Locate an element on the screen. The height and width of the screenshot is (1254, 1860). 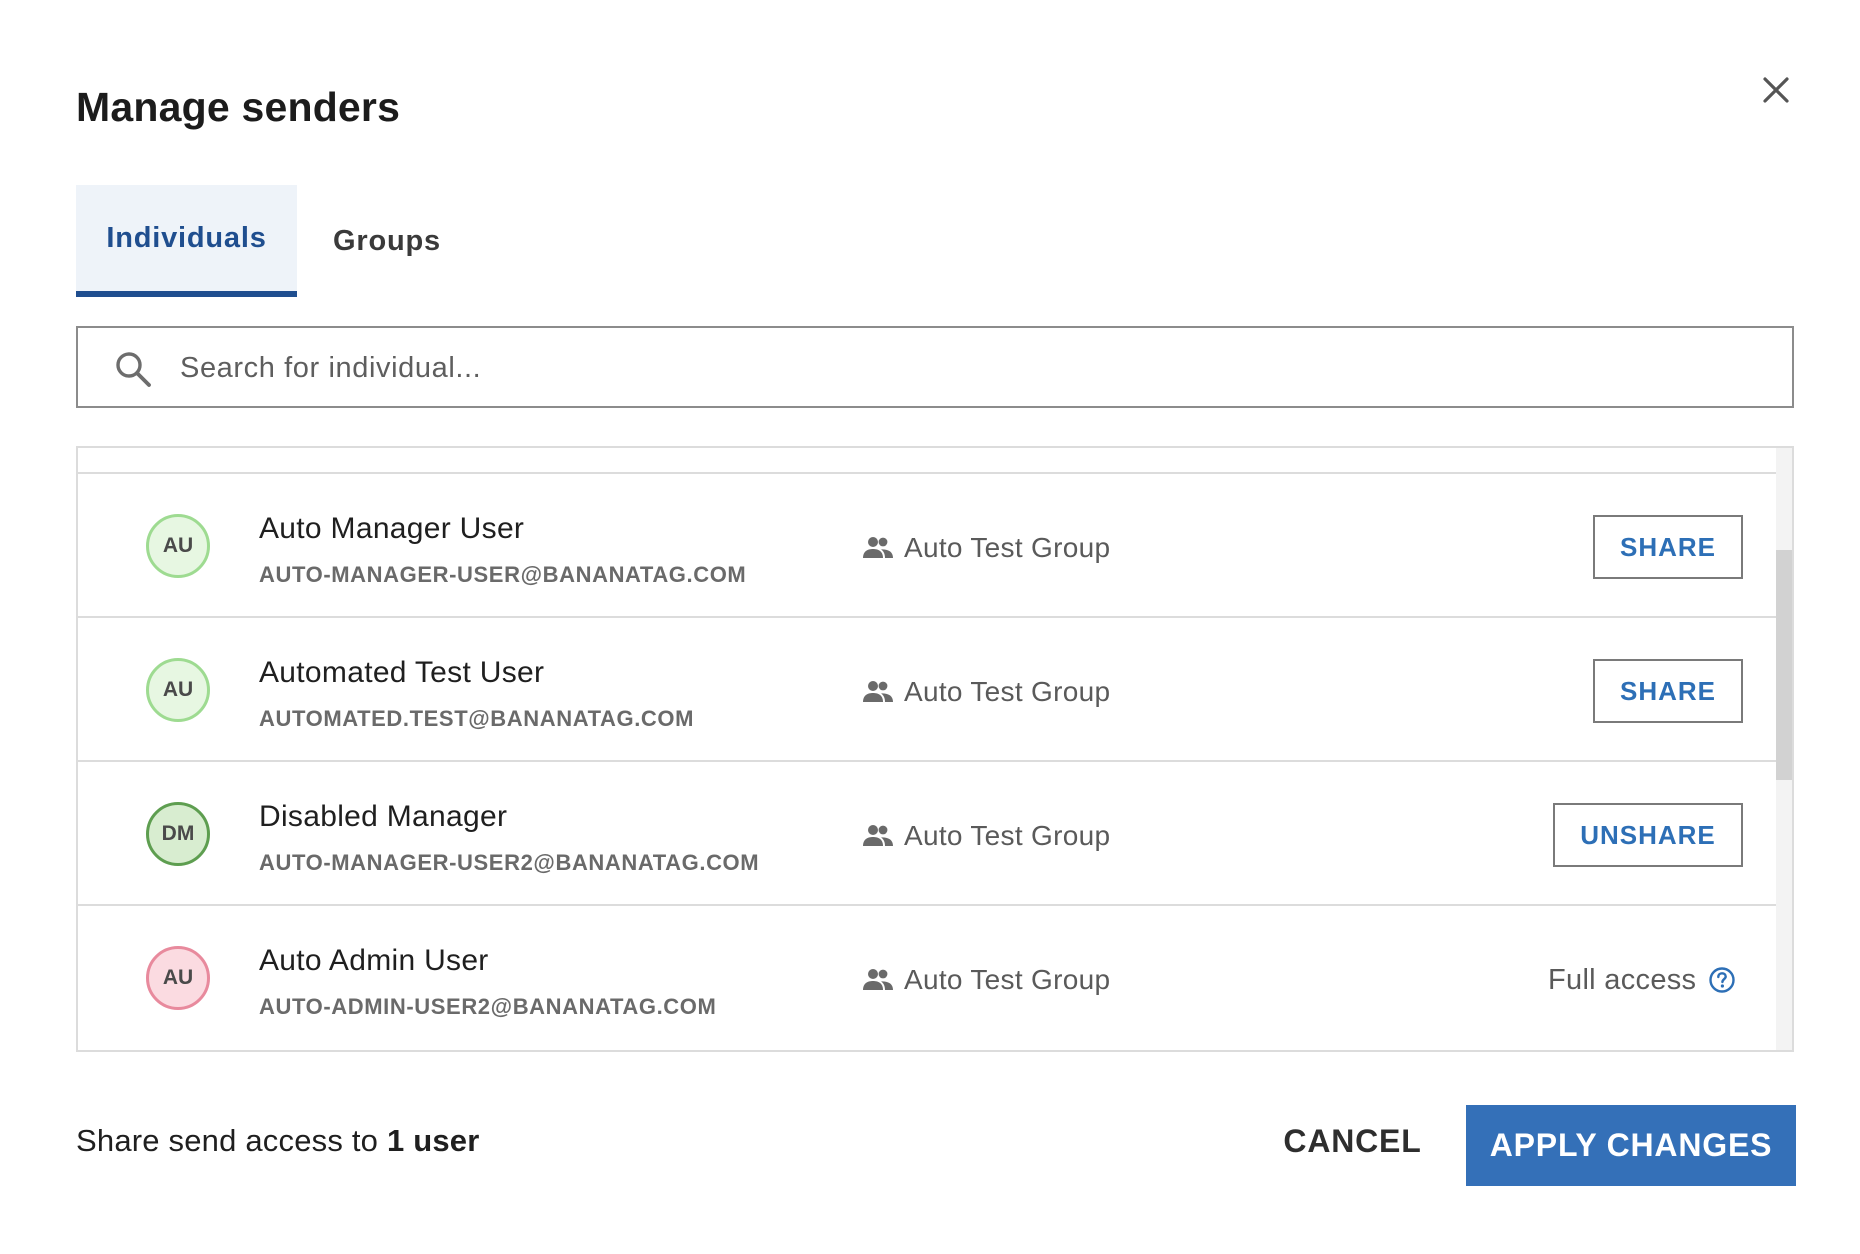
cancel-button: CANCEL is located at coordinates (1352, 1141).